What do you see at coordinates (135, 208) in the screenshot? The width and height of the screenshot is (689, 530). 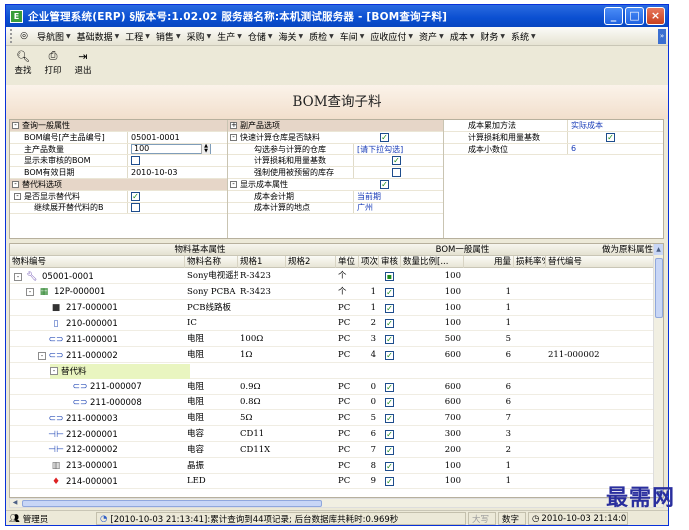 I see `expand-substitute-checkbox` at bounding box center [135, 208].